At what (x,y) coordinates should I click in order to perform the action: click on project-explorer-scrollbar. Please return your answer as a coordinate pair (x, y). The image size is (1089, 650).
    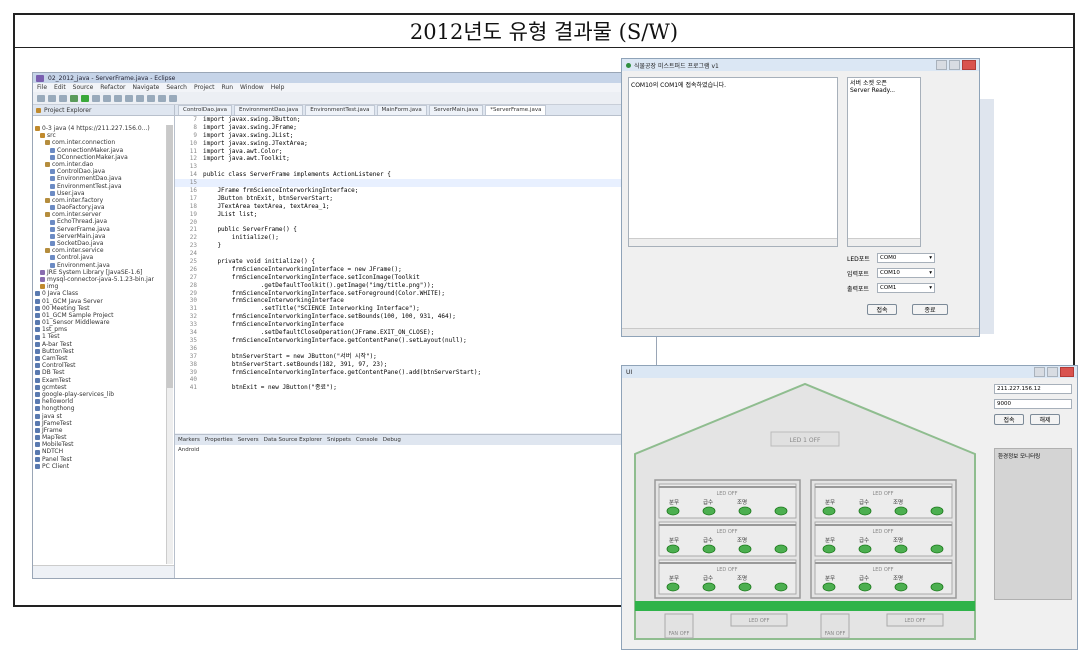
    Looking at the image, I should click on (169, 344).